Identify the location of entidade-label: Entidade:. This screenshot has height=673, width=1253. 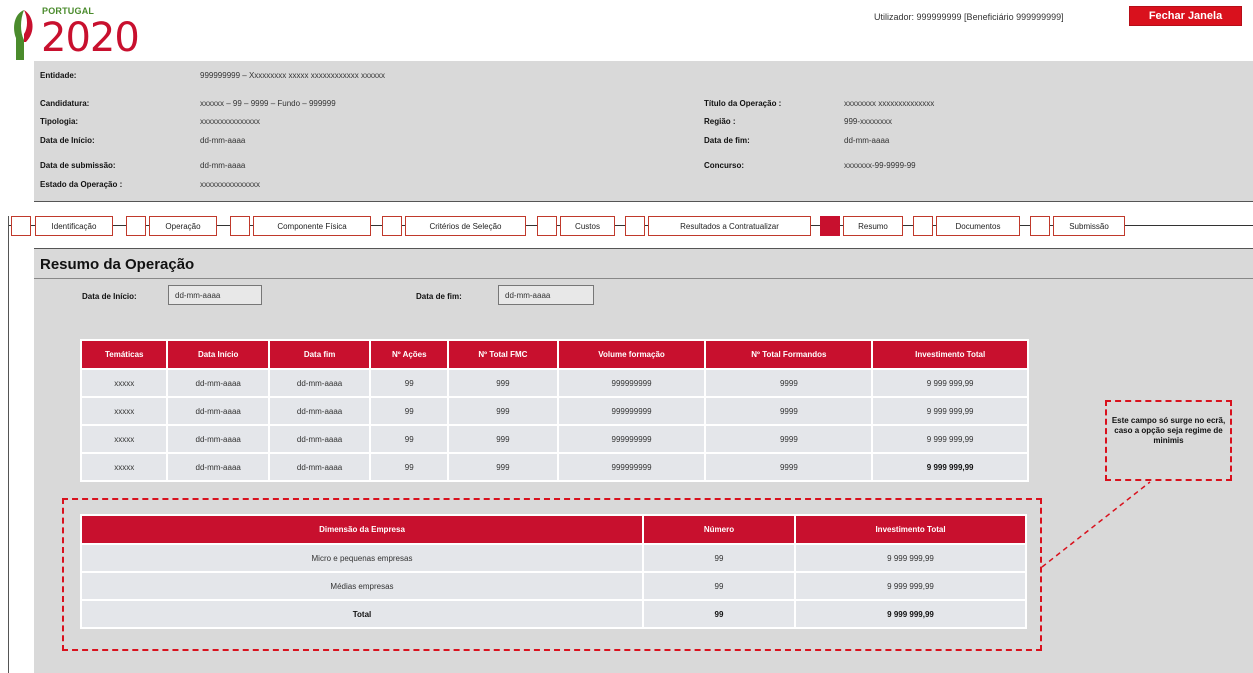
(58, 75).